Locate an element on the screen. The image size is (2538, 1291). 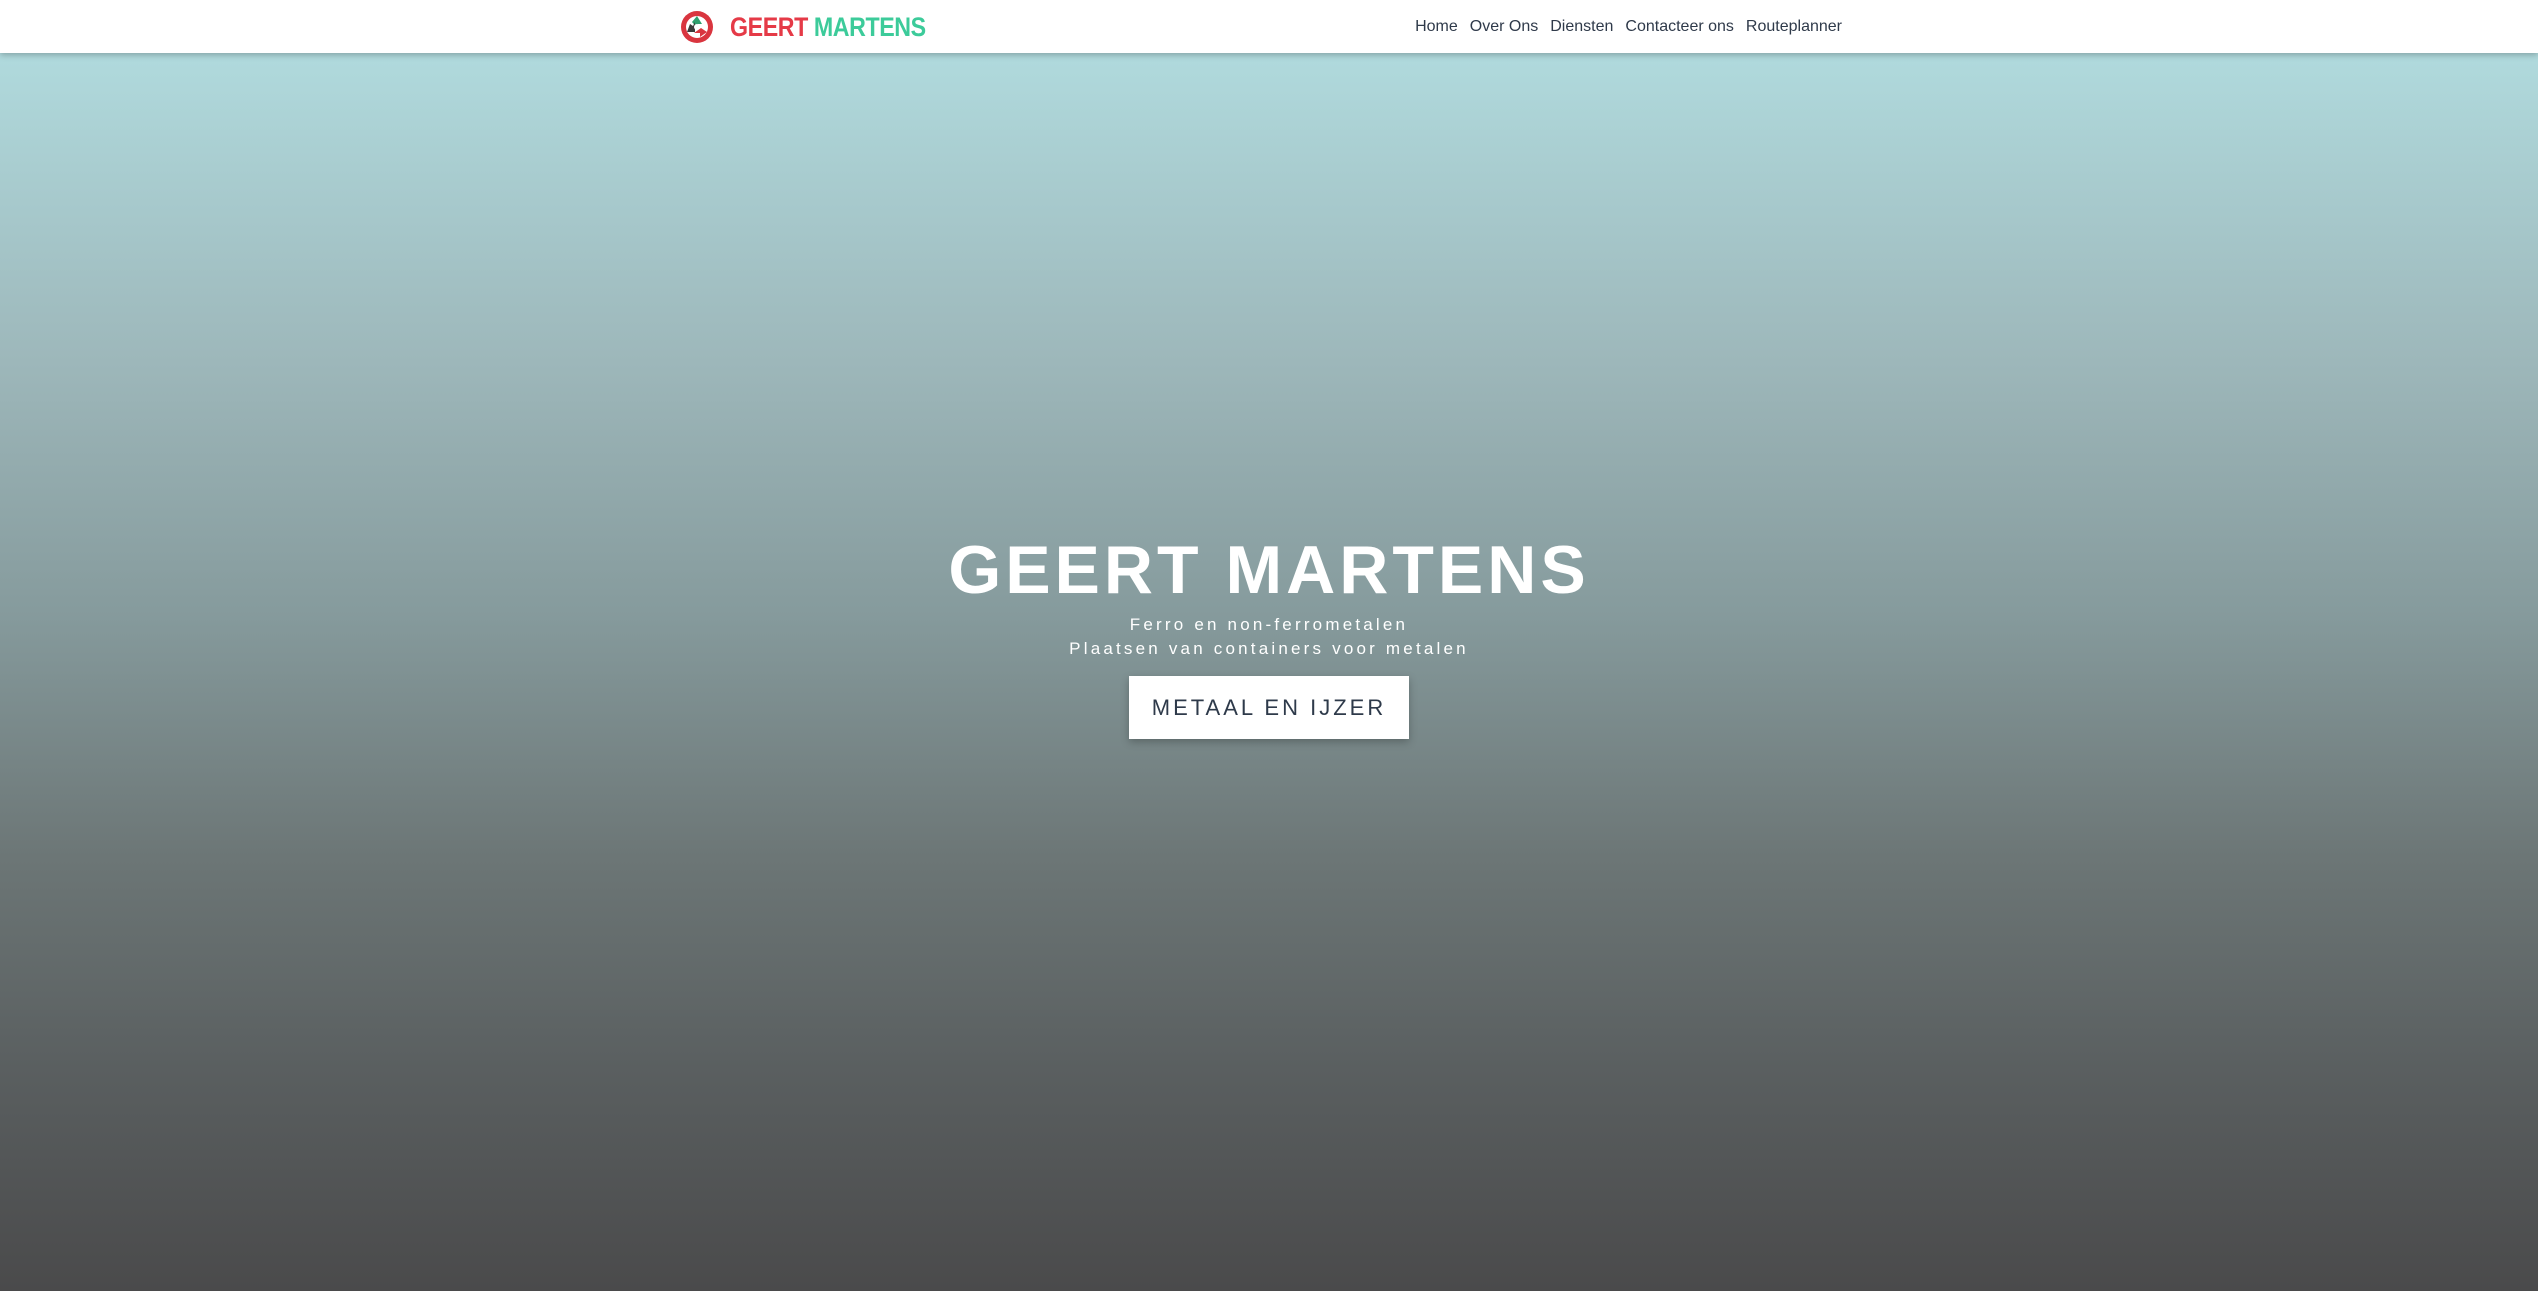
nav-over-ons-link: Over Ons is located at coordinates (1504, 26).